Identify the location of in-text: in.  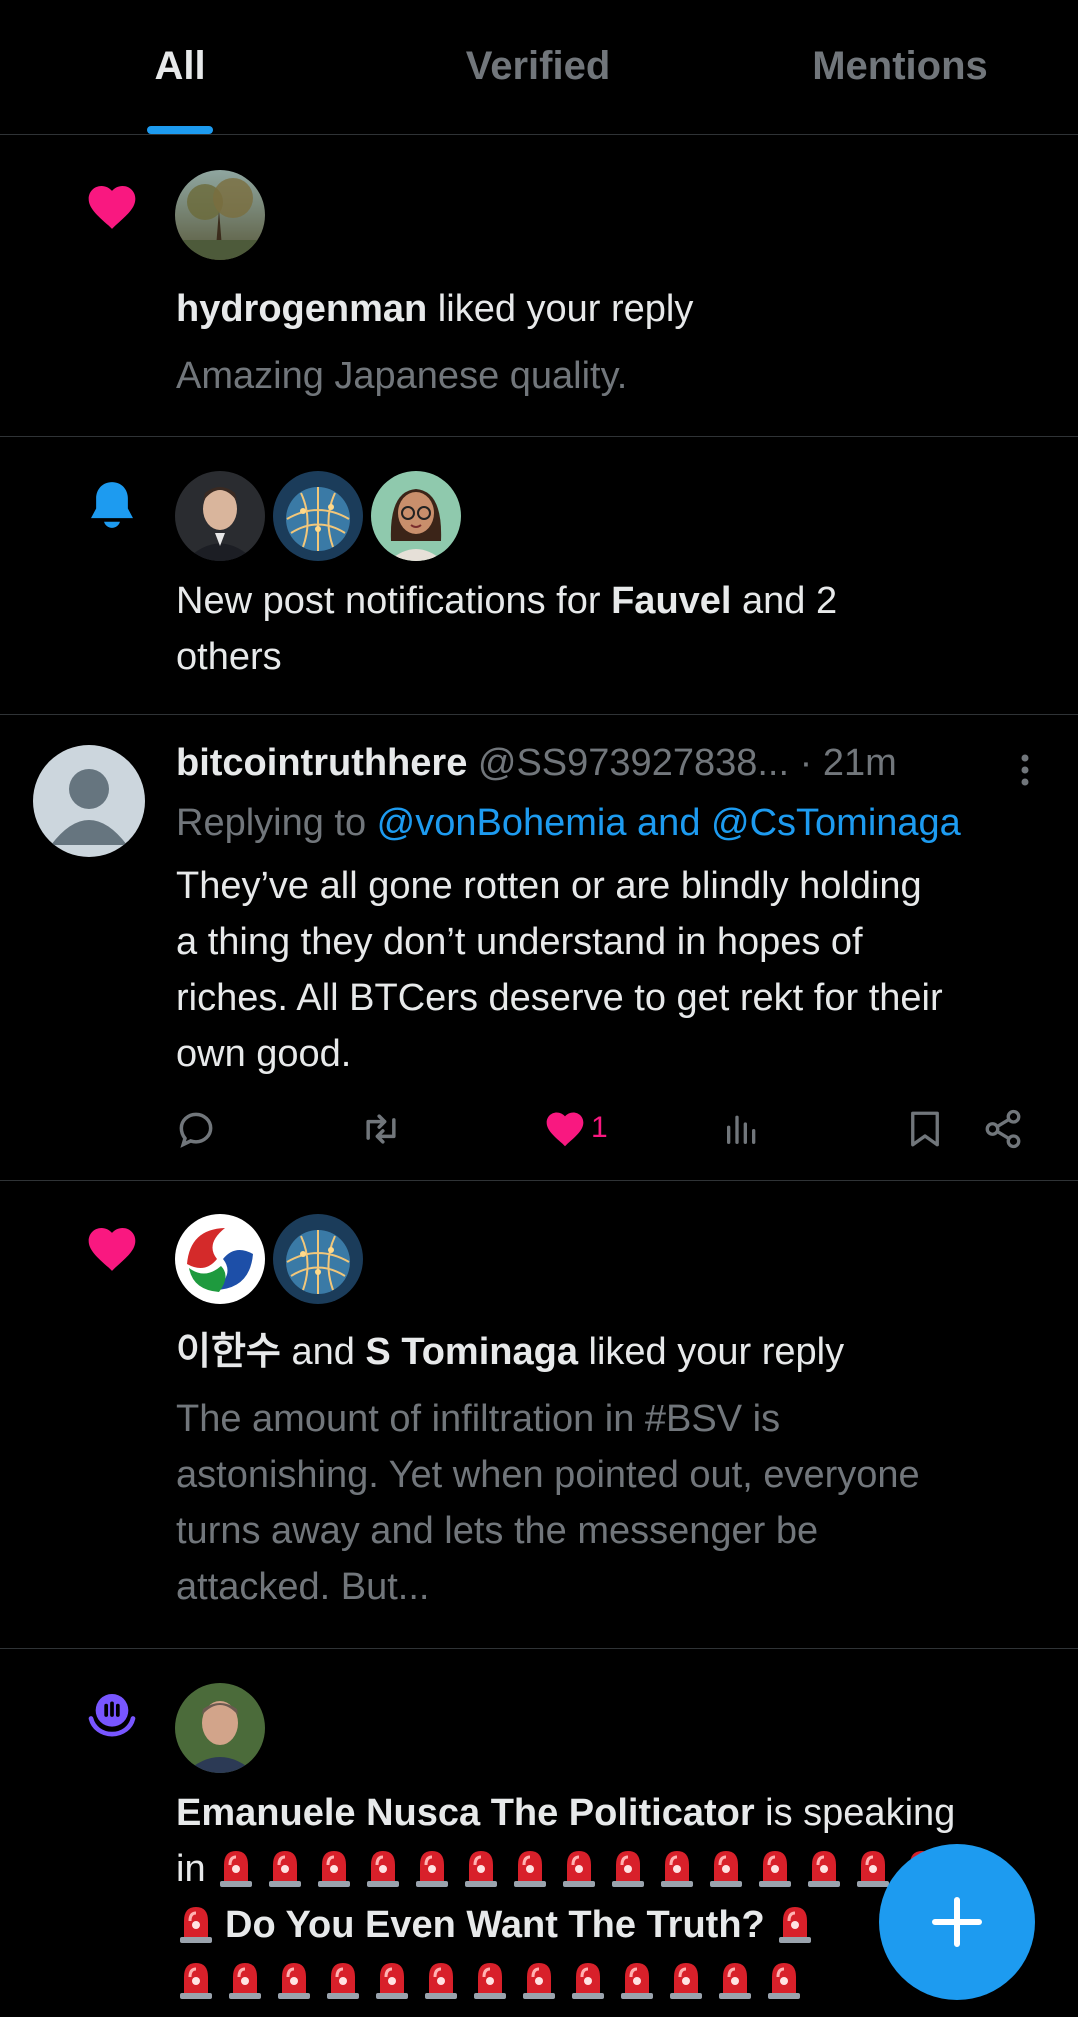
(191, 1869).